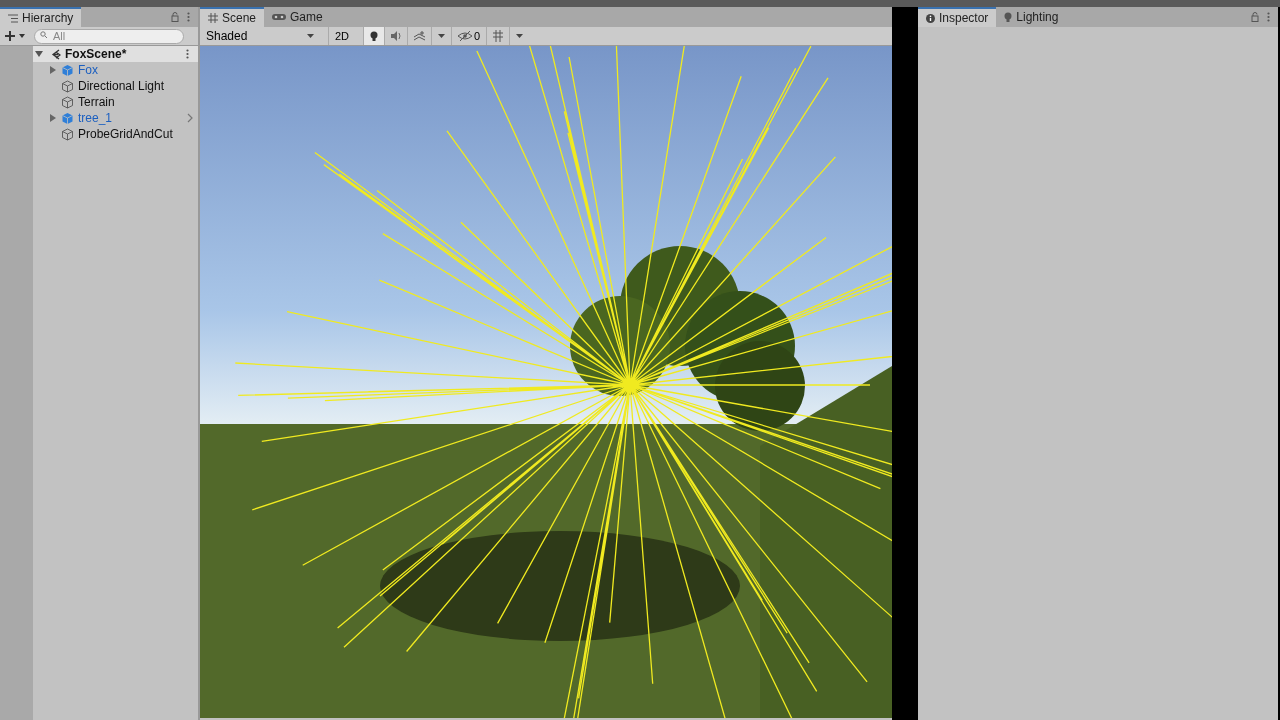 The image size is (1280, 720). Describe the element at coordinates (138, 86) in the screenshot. I see `hierarchy-item: Directional Light` at that location.